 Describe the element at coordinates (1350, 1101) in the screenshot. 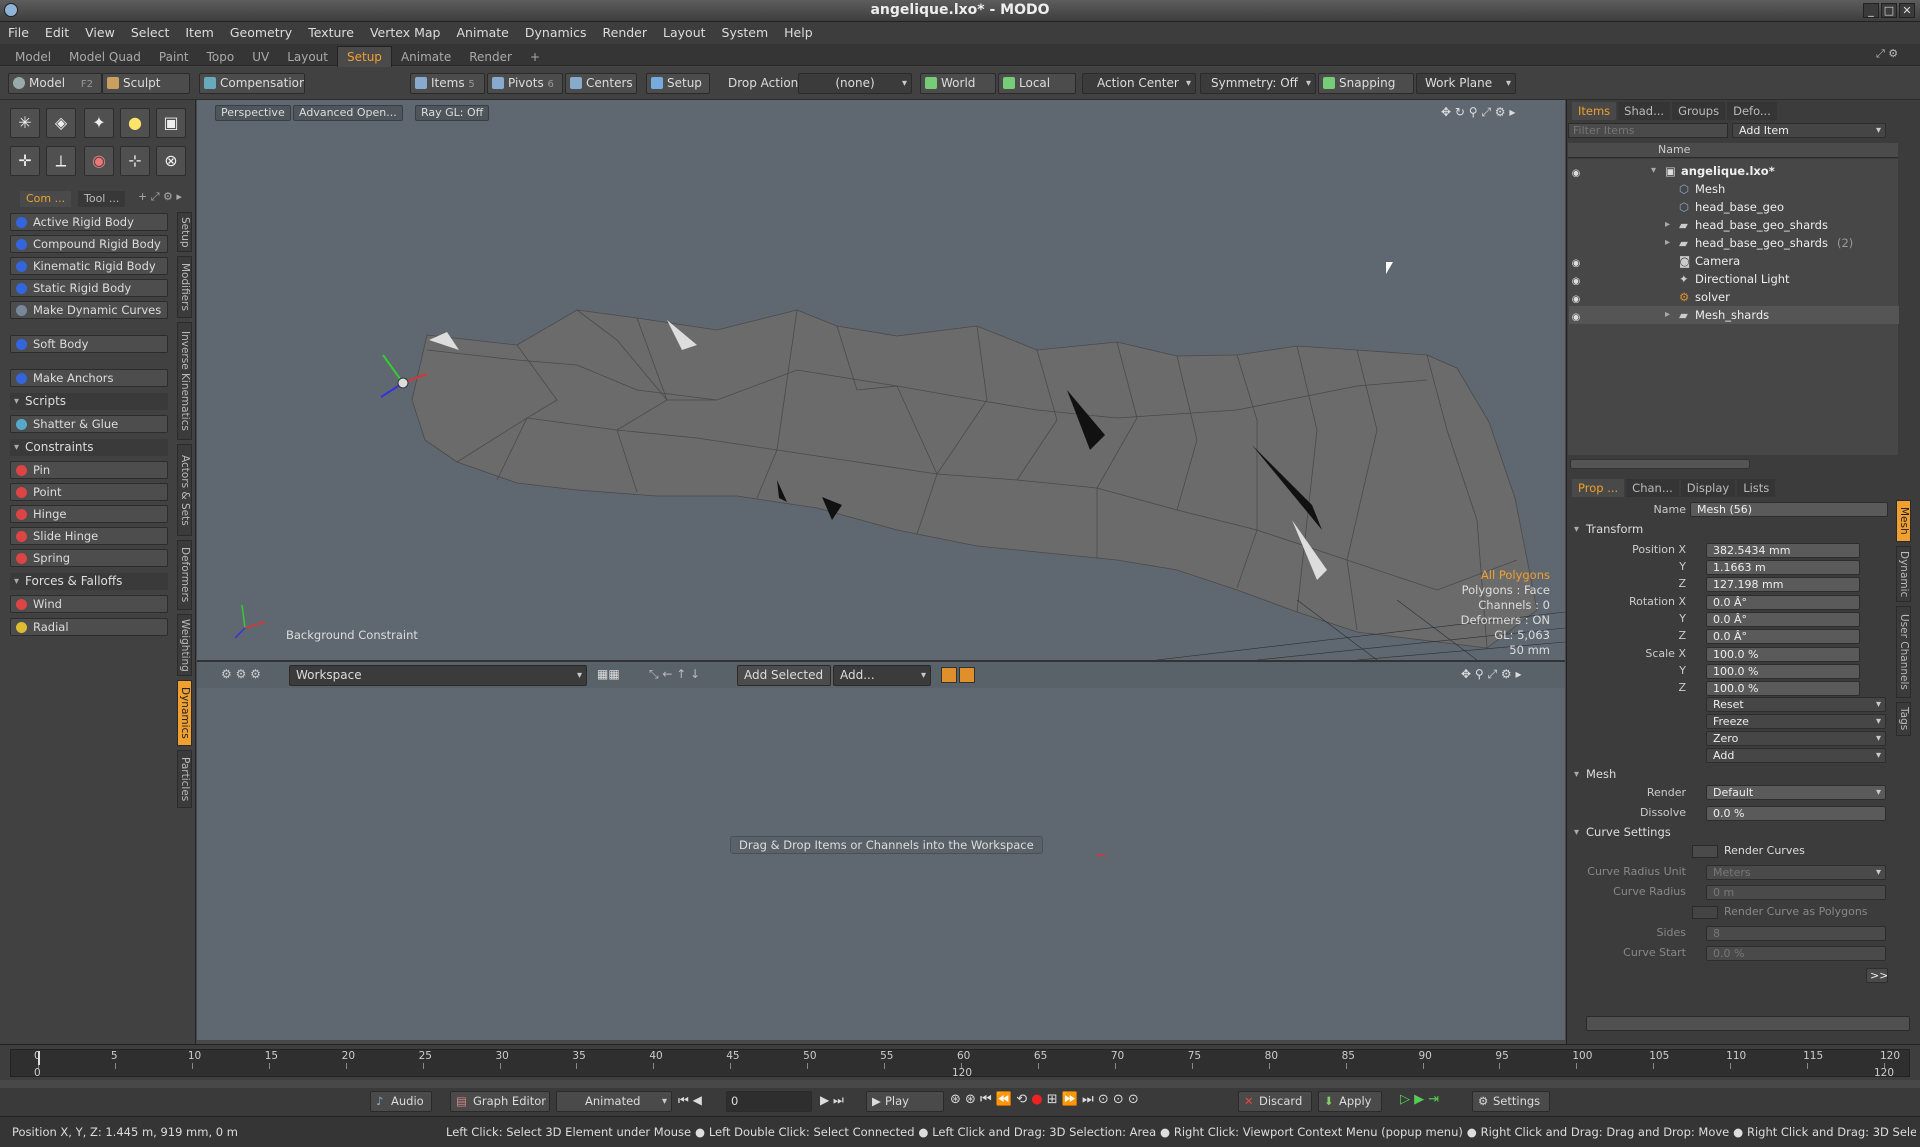

I see `apply-button: ⬇ Apply` at that location.